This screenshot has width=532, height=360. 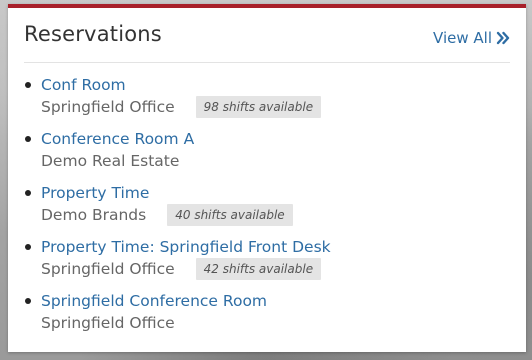 I want to click on reservation-link: Conference Room A, so click(x=275, y=139).